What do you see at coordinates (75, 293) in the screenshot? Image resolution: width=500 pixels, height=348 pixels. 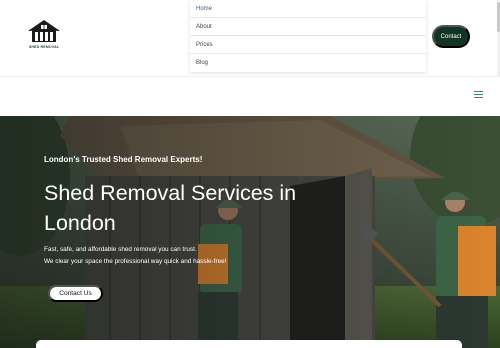 I see `contact-us-button: Contact Us` at bounding box center [75, 293].